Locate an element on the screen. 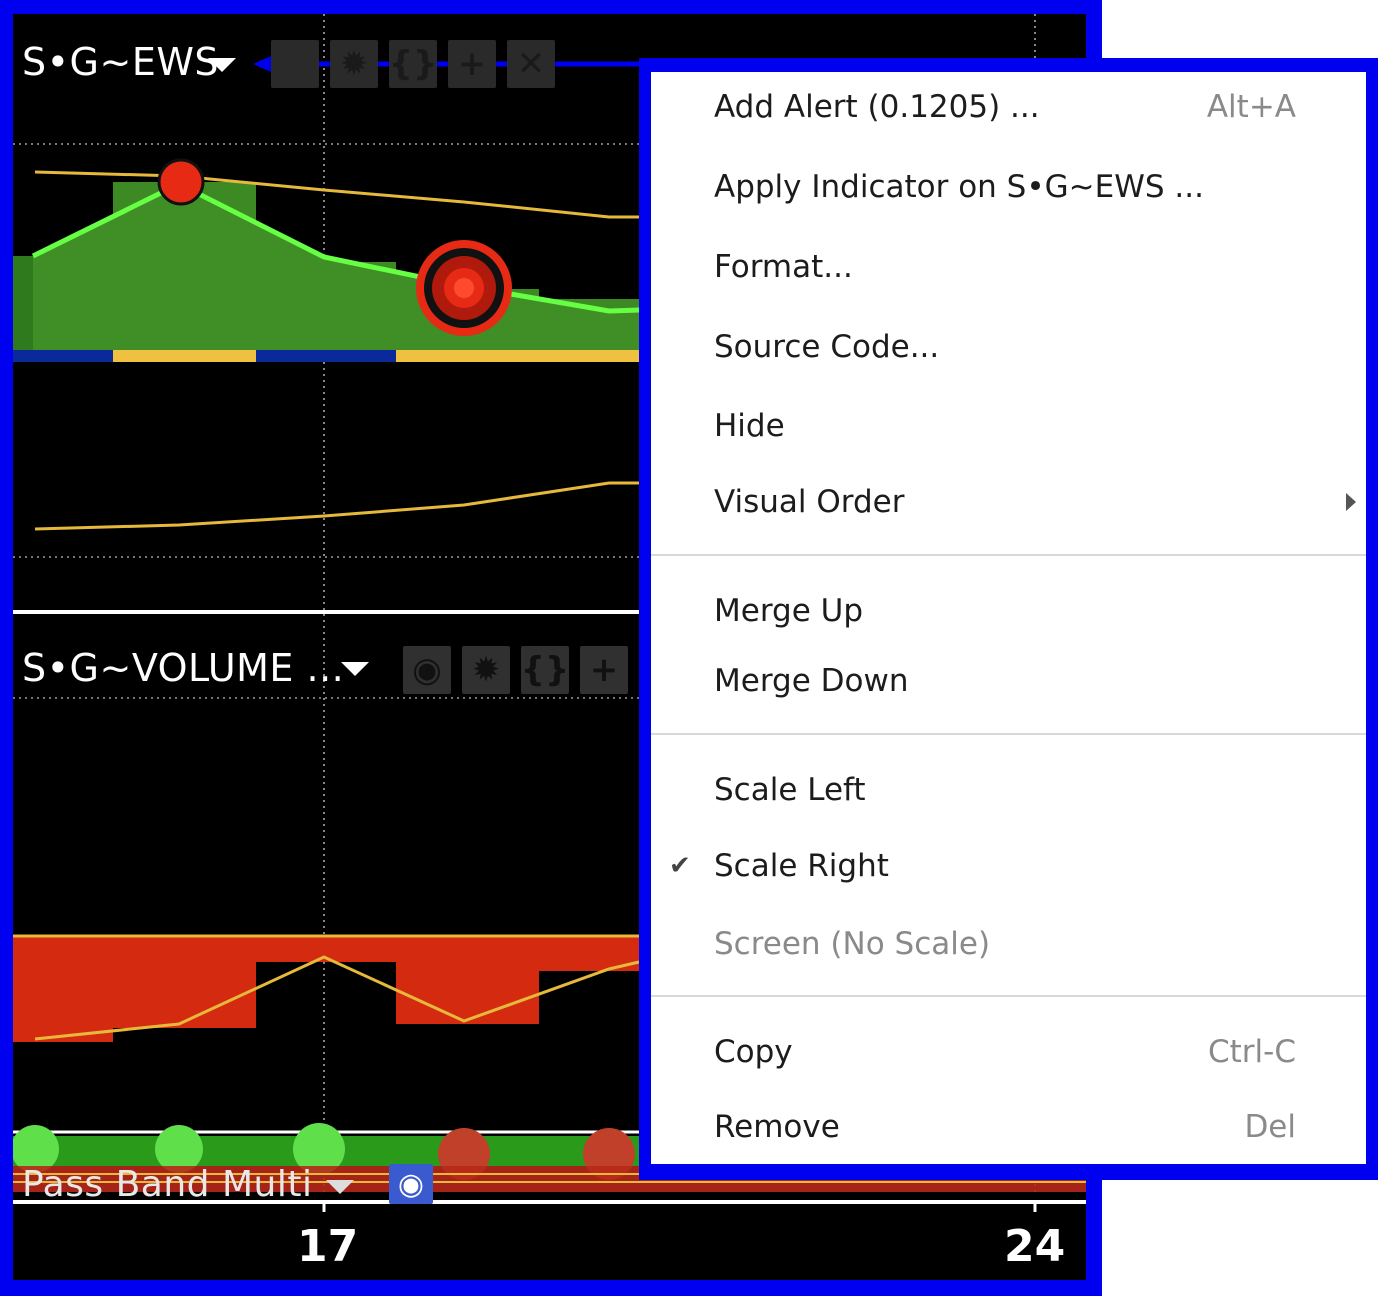 This screenshot has height=1296, width=1383. x-axis-tick-label: 24 is located at coordinates (1035, 1246).